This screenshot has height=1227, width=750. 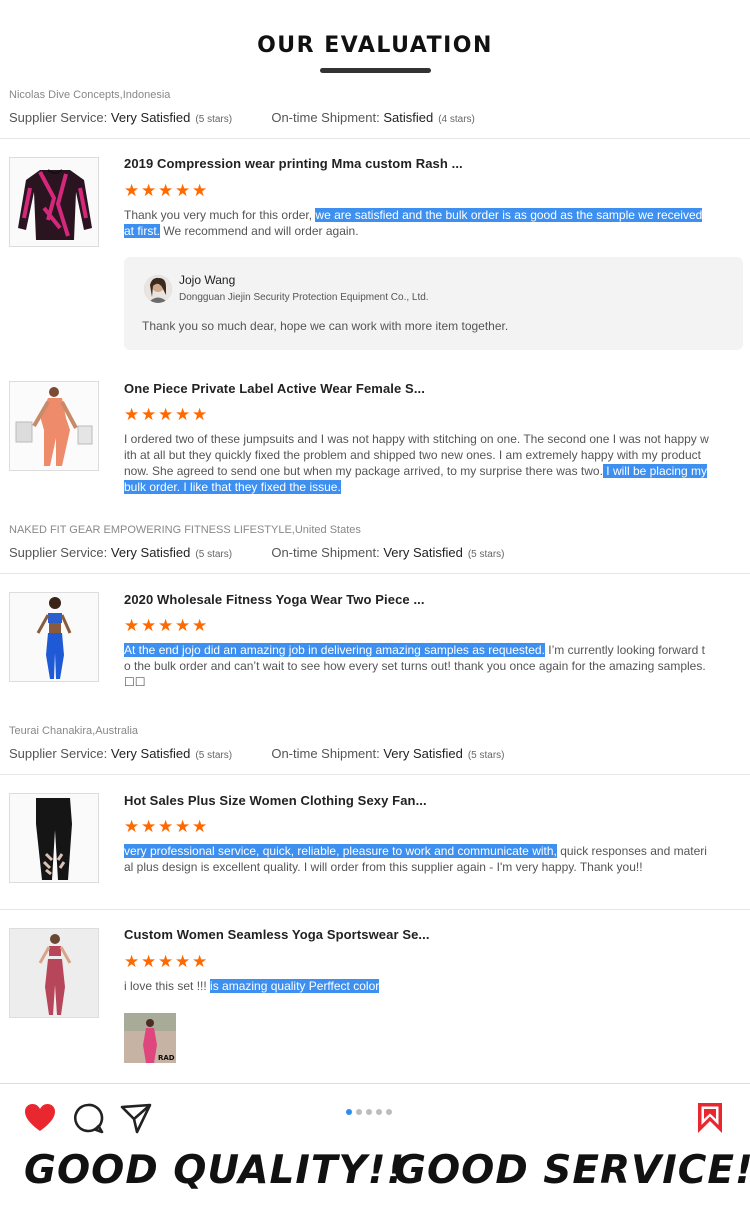 What do you see at coordinates (712, 1118) in the screenshot?
I see `bookmark-icon` at bounding box center [712, 1118].